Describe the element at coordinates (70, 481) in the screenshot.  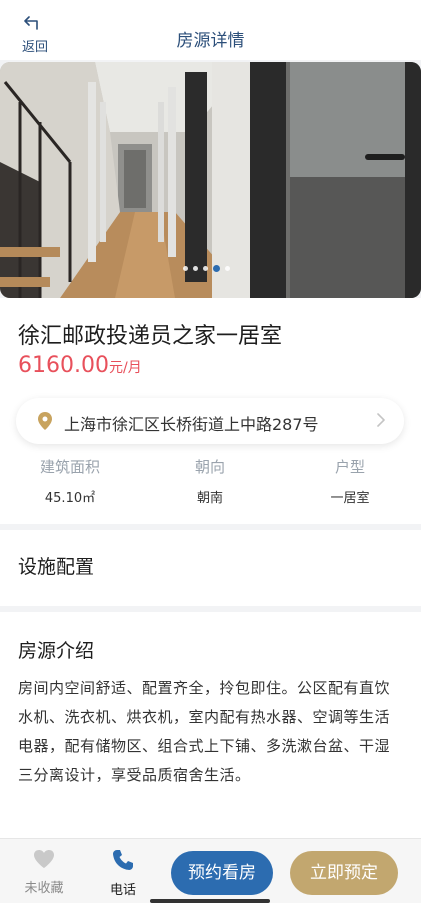
I see `spec-area: 建筑面积 45.10㎡` at that location.